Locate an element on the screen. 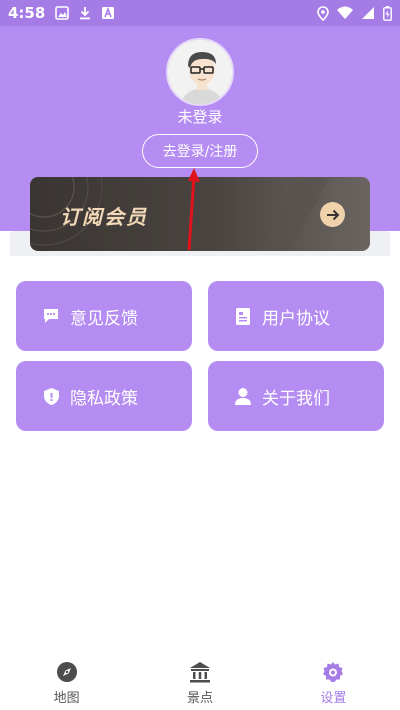 The image size is (400, 710). arrow-right-icon is located at coordinates (332, 214).